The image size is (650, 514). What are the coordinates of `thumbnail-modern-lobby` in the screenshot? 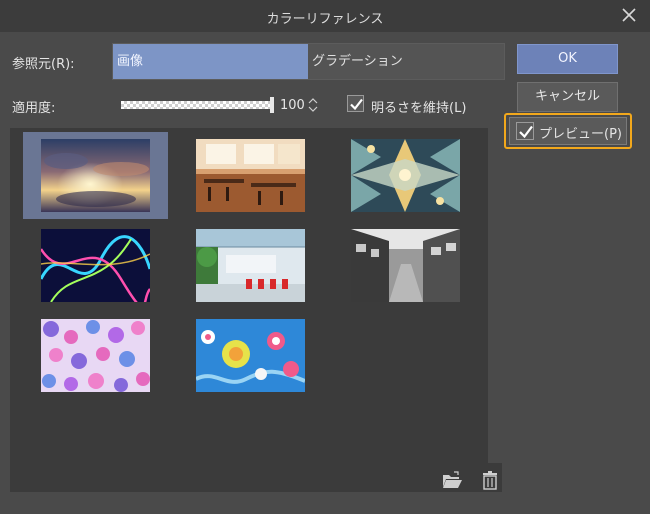 It's located at (250, 265).